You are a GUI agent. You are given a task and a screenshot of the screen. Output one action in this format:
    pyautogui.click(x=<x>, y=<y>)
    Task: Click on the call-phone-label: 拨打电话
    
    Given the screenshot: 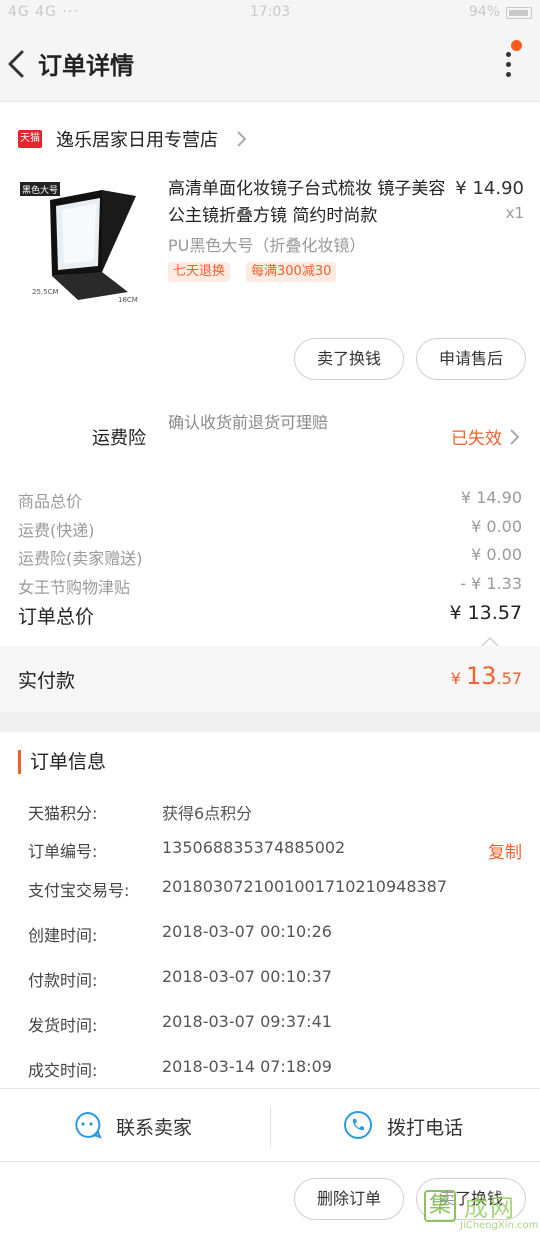 What is the action you would take?
    pyautogui.click(x=425, y=1128)
    